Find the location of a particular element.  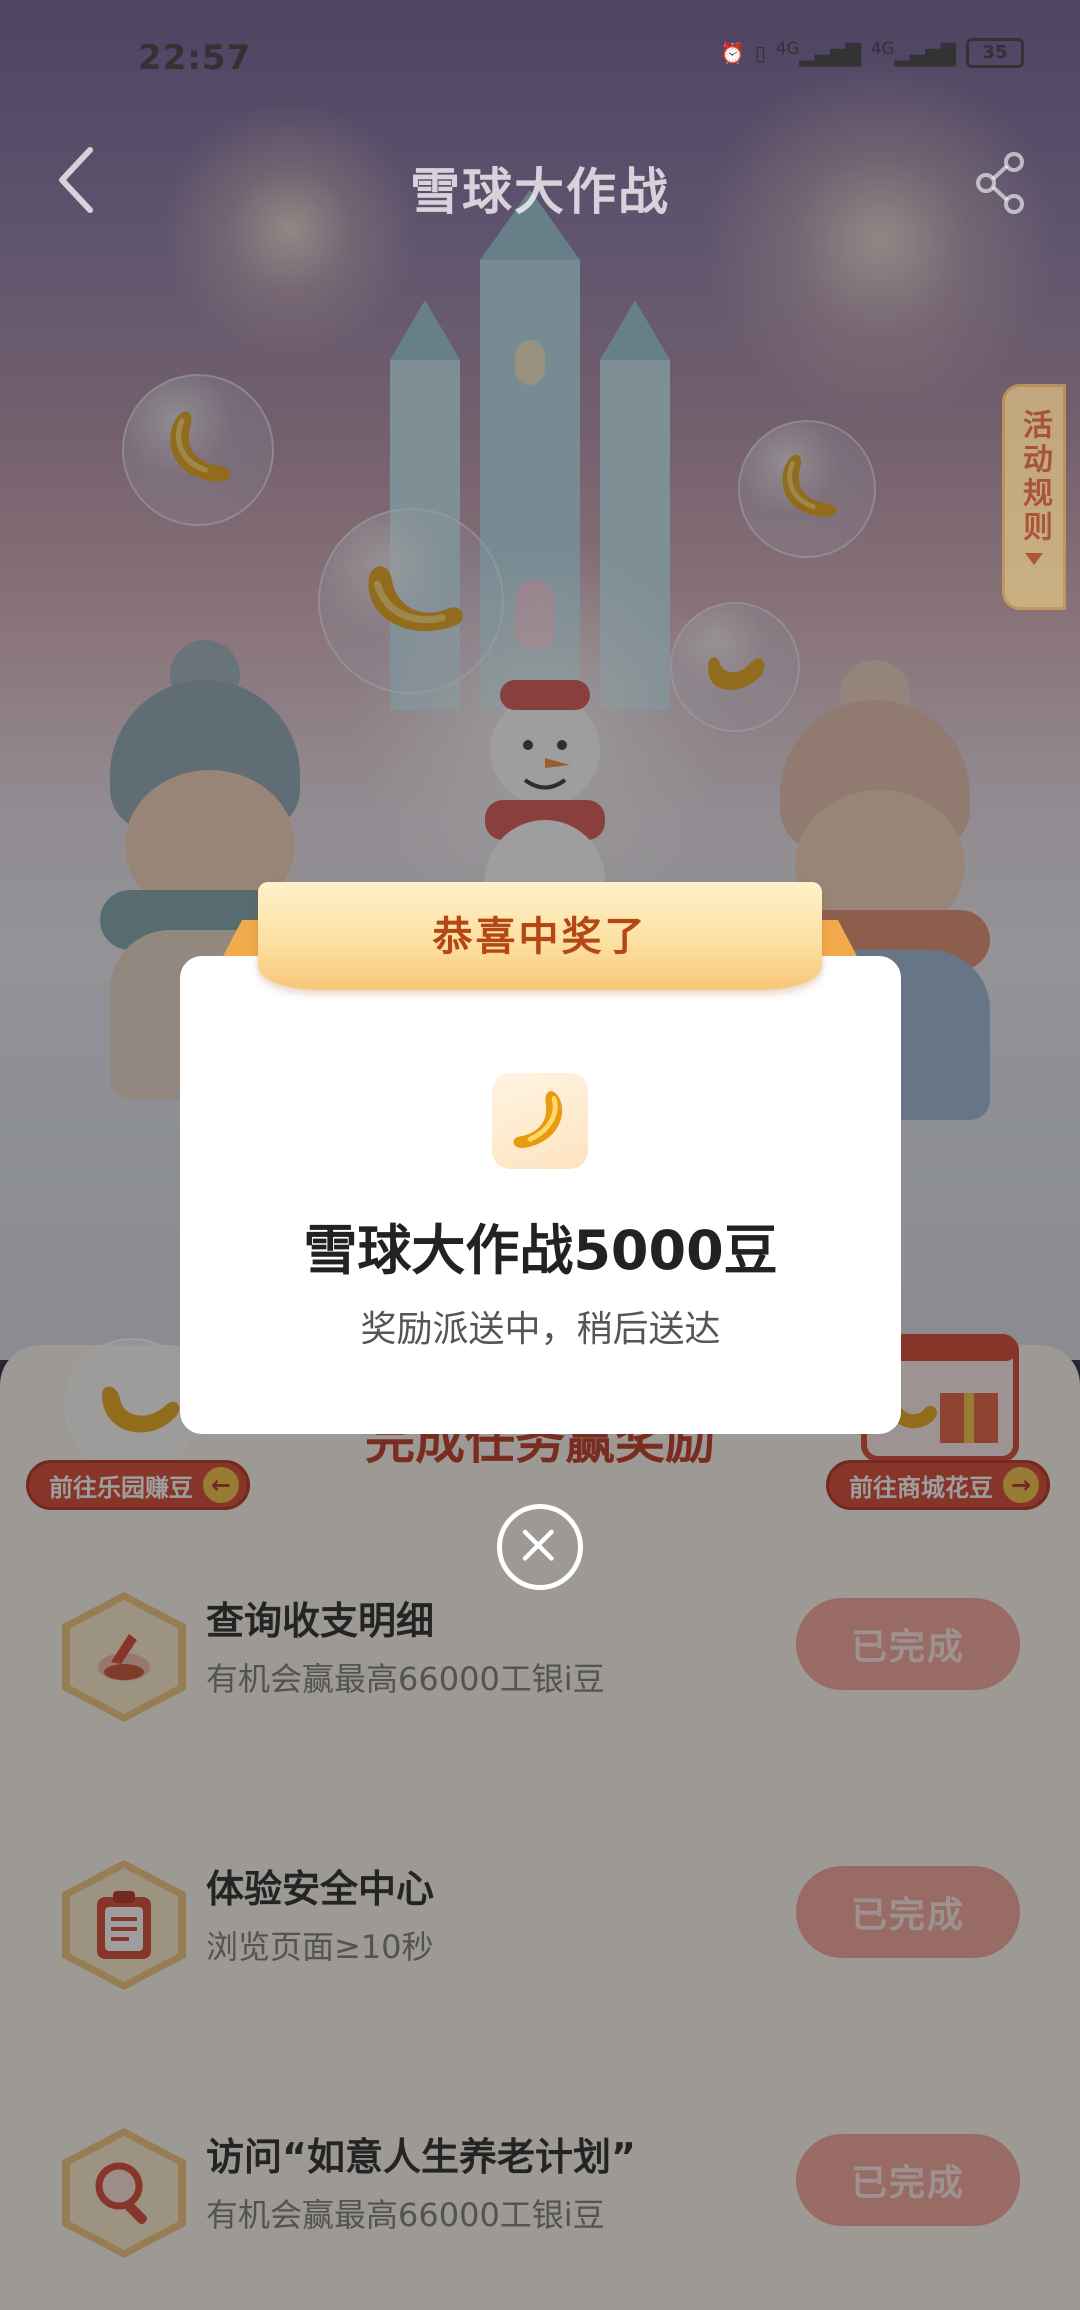

congrats-text: 恭喜中奖了 is located at coordinates (540, 937).